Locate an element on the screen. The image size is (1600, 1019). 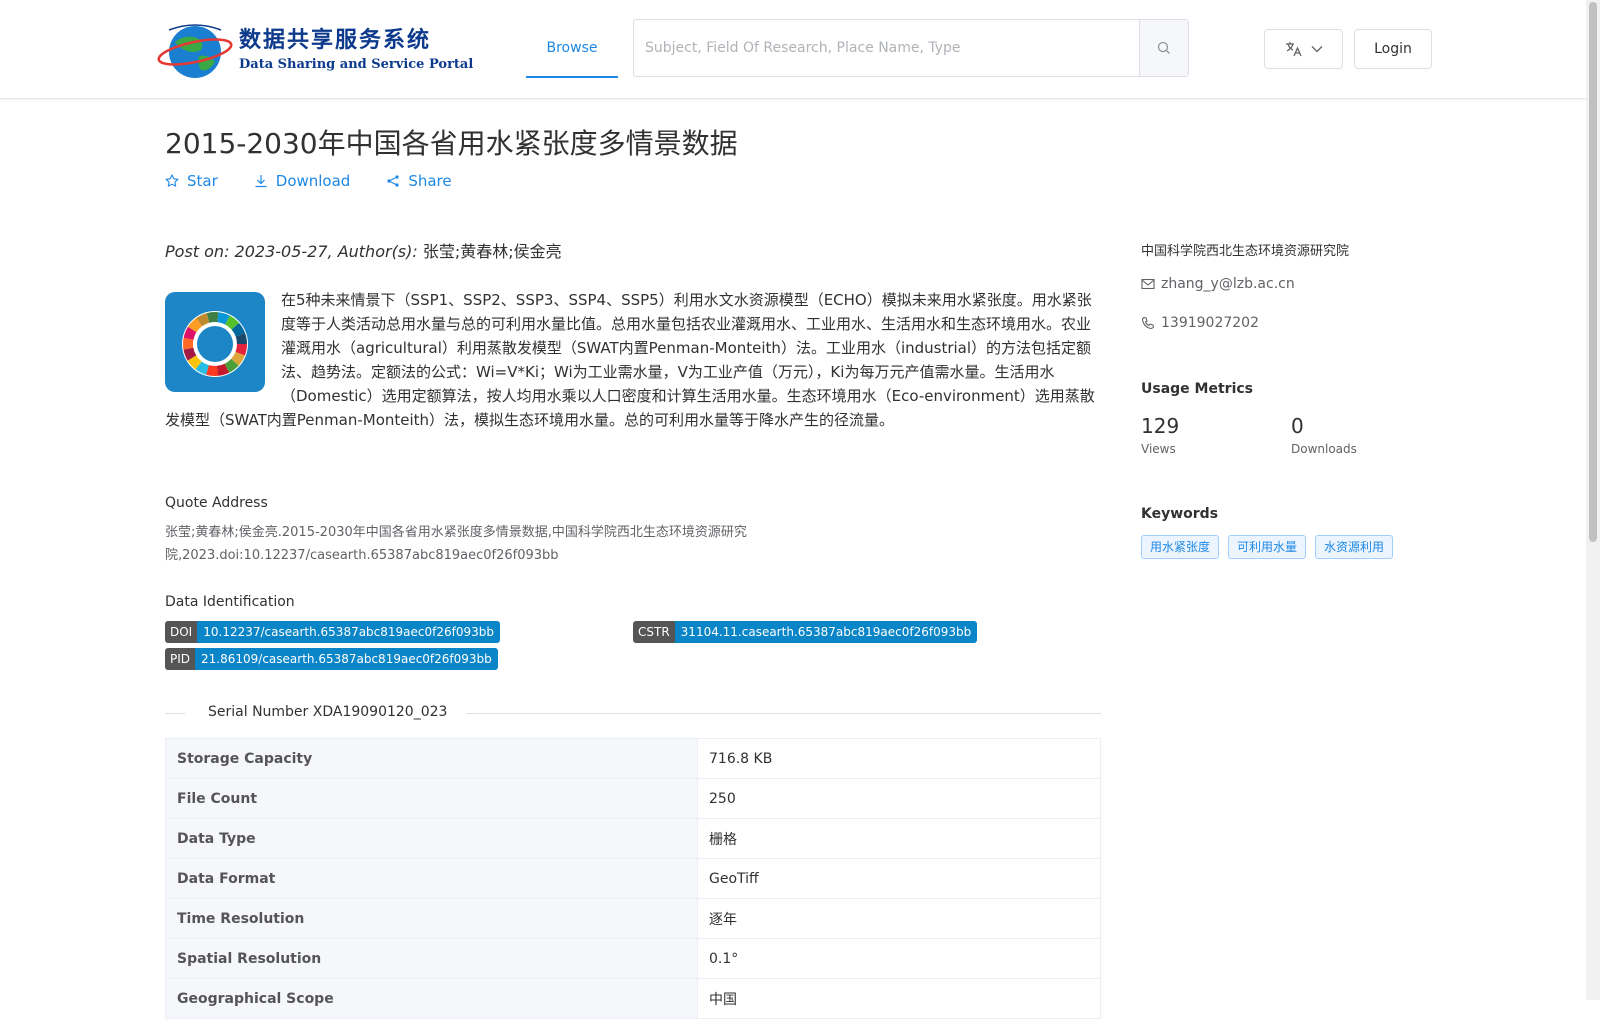
dataset-actions: Star Download Share is located at coordinates (308, 181).